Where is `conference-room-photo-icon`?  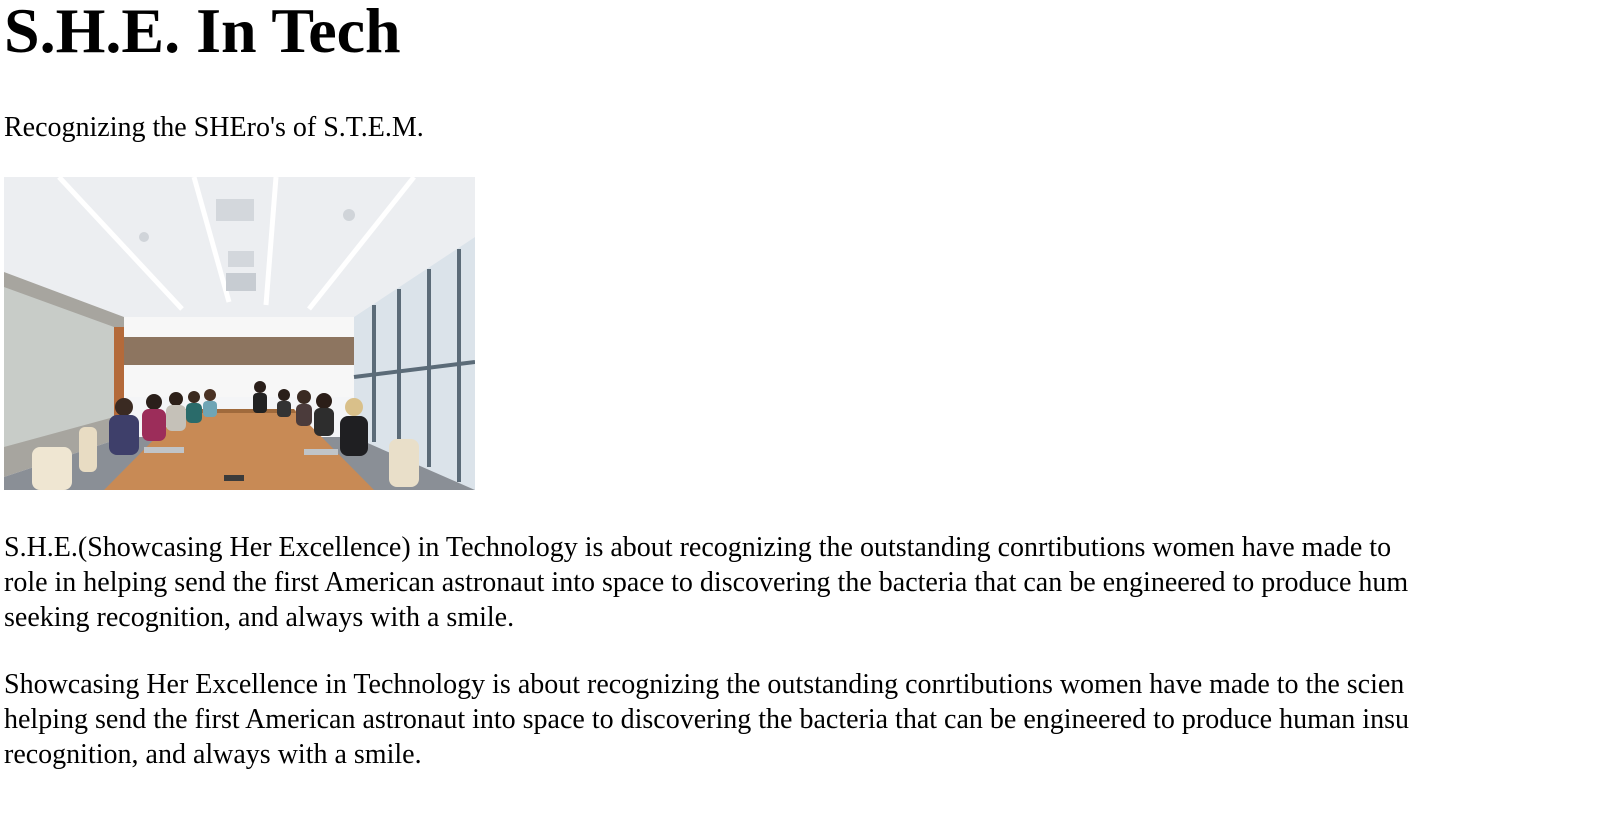 conference-room-photo-icon is located at coordinates (239, 333).